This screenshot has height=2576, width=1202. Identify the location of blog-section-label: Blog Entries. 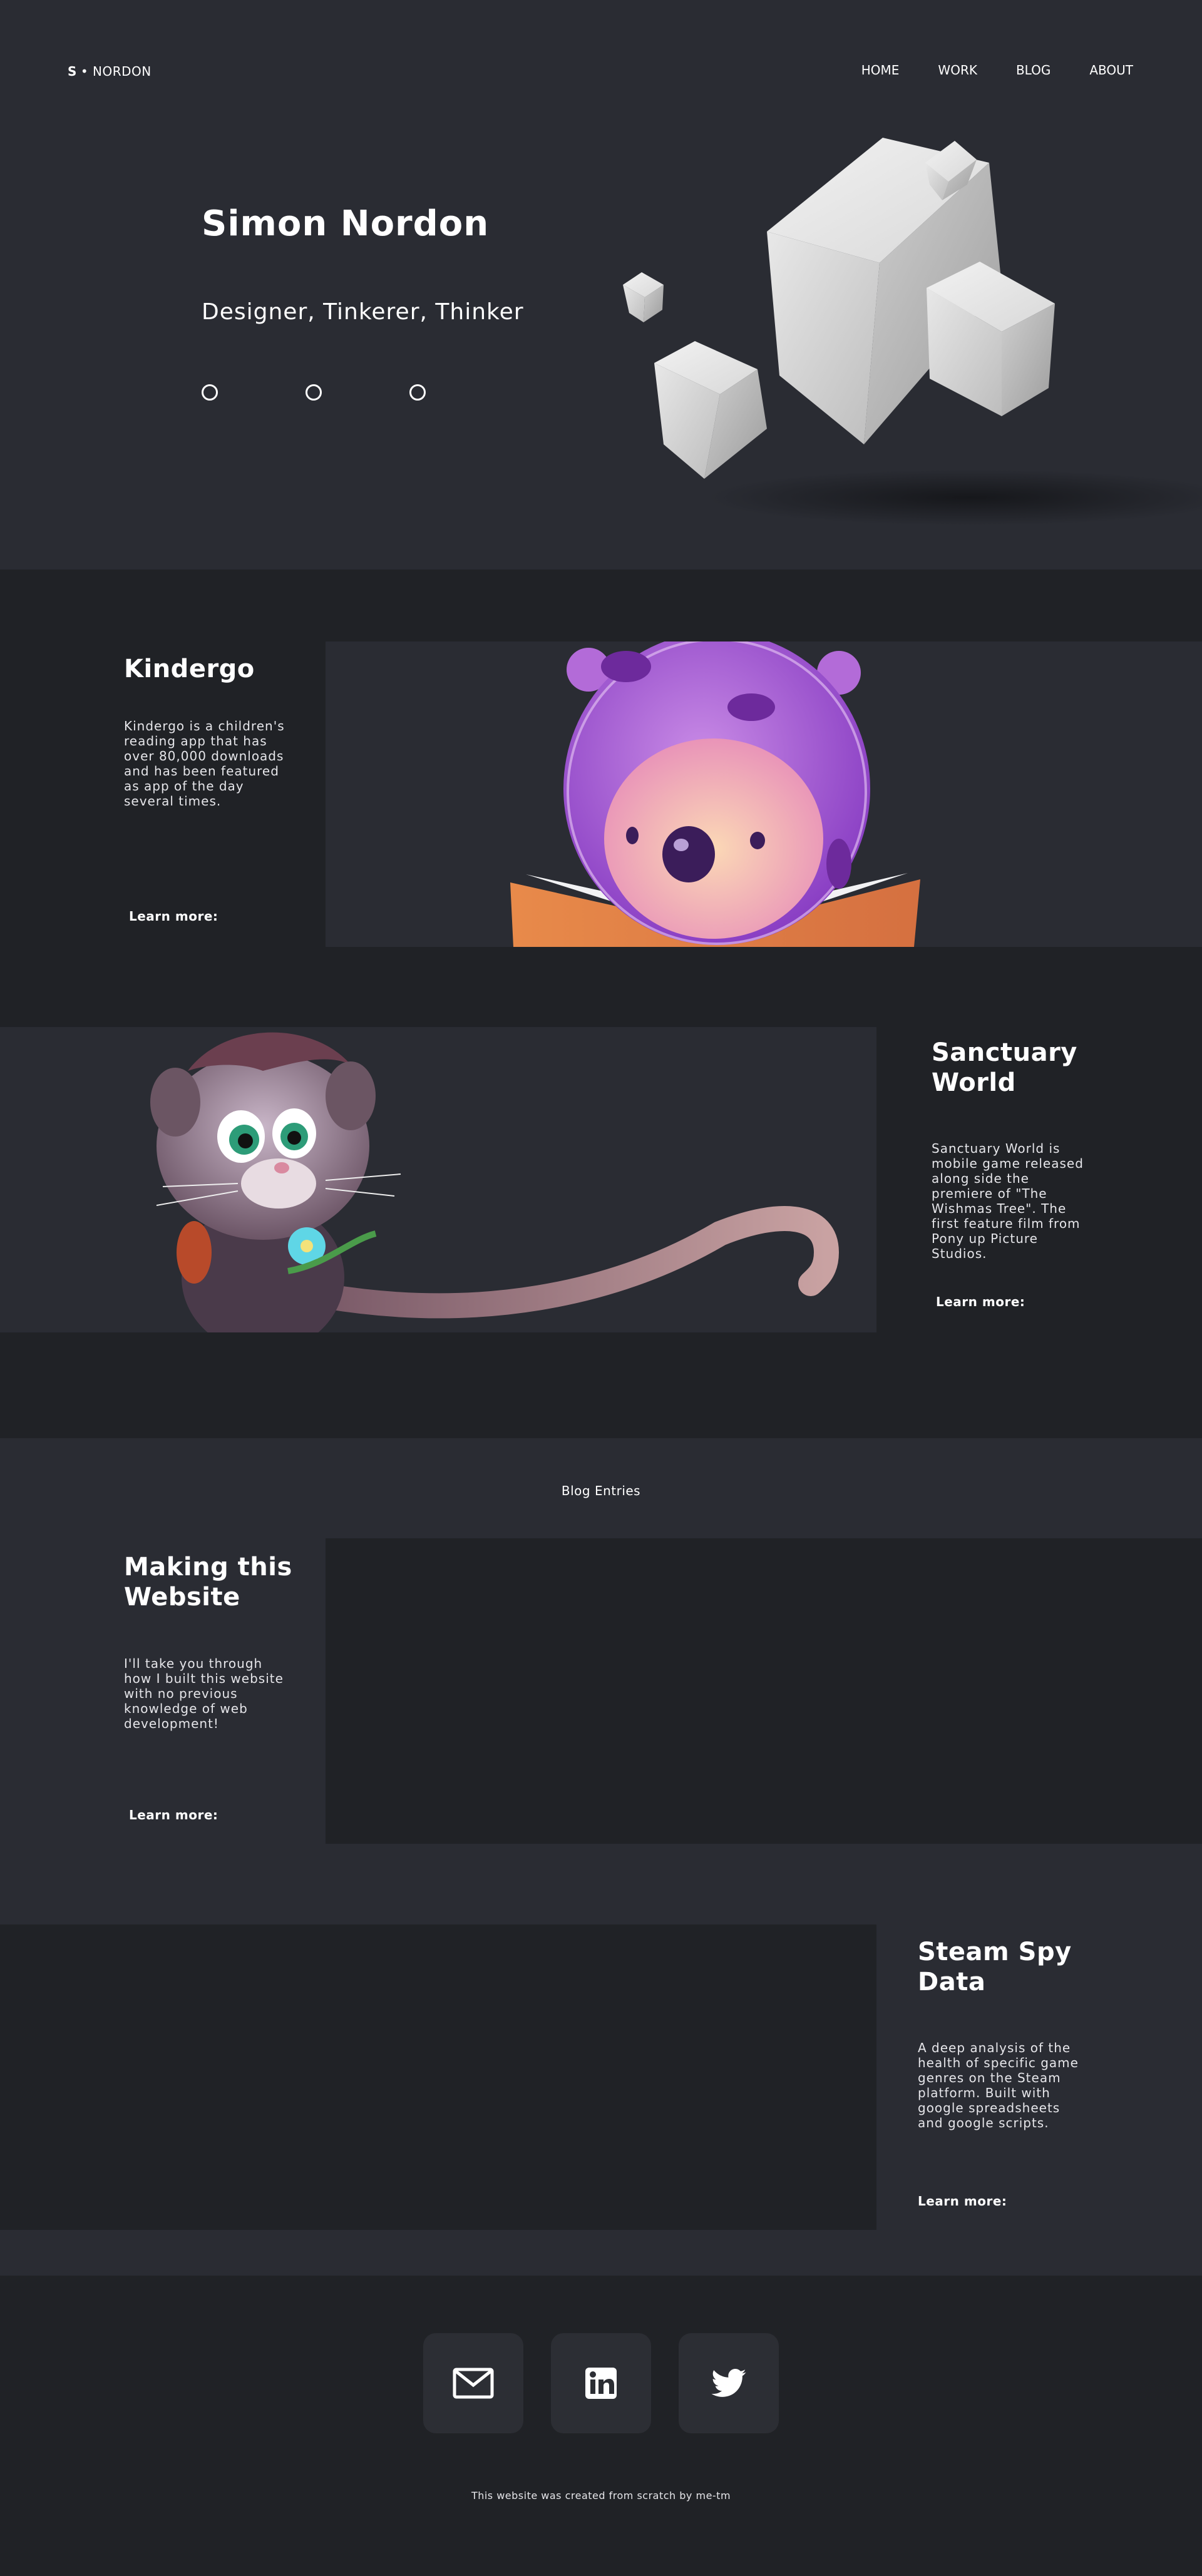
(601, 1490).